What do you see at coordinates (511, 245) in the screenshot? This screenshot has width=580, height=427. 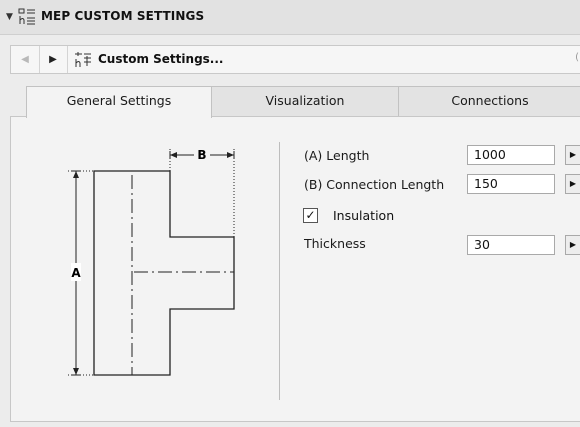 I see `thickness-input: 30` at bounding box center [511, 245].